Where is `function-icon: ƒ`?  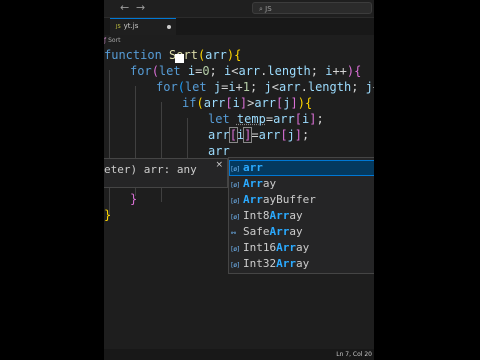 function-icon: ƒ is located at coordinates (105, 40).